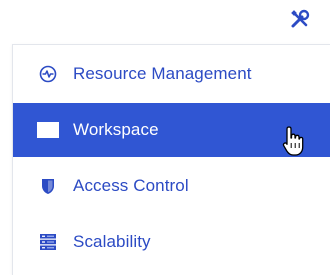 The height and width of the screenshot is (275, 330). What do you see at coordinates (112, 241) in the screenshot?
I see `menu-item-label: Scalability` at bounding box center [112, 241].